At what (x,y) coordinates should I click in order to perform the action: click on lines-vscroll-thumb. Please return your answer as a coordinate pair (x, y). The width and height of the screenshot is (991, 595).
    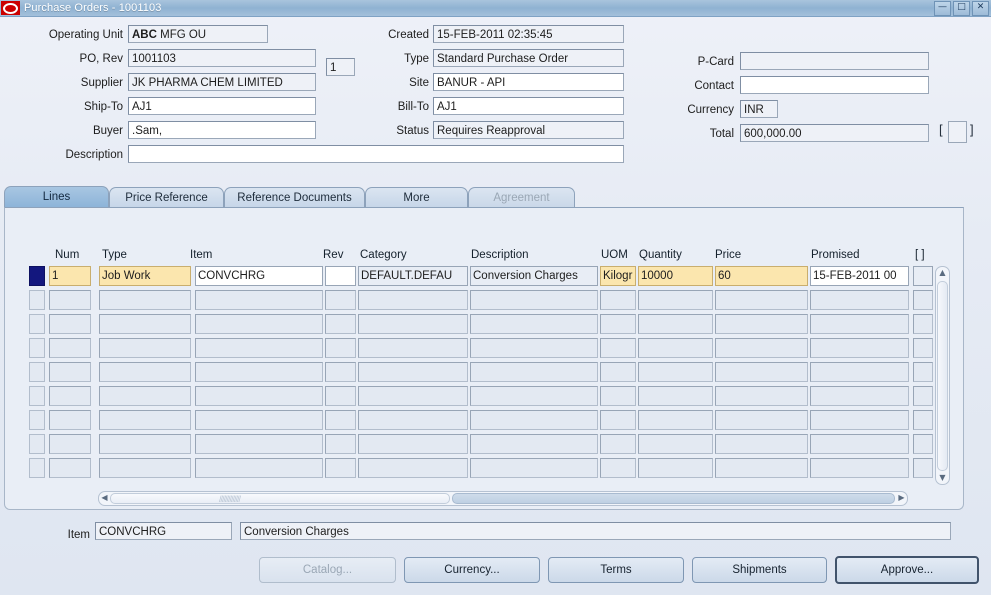
    Looking at the image, I should click on (942, 376).